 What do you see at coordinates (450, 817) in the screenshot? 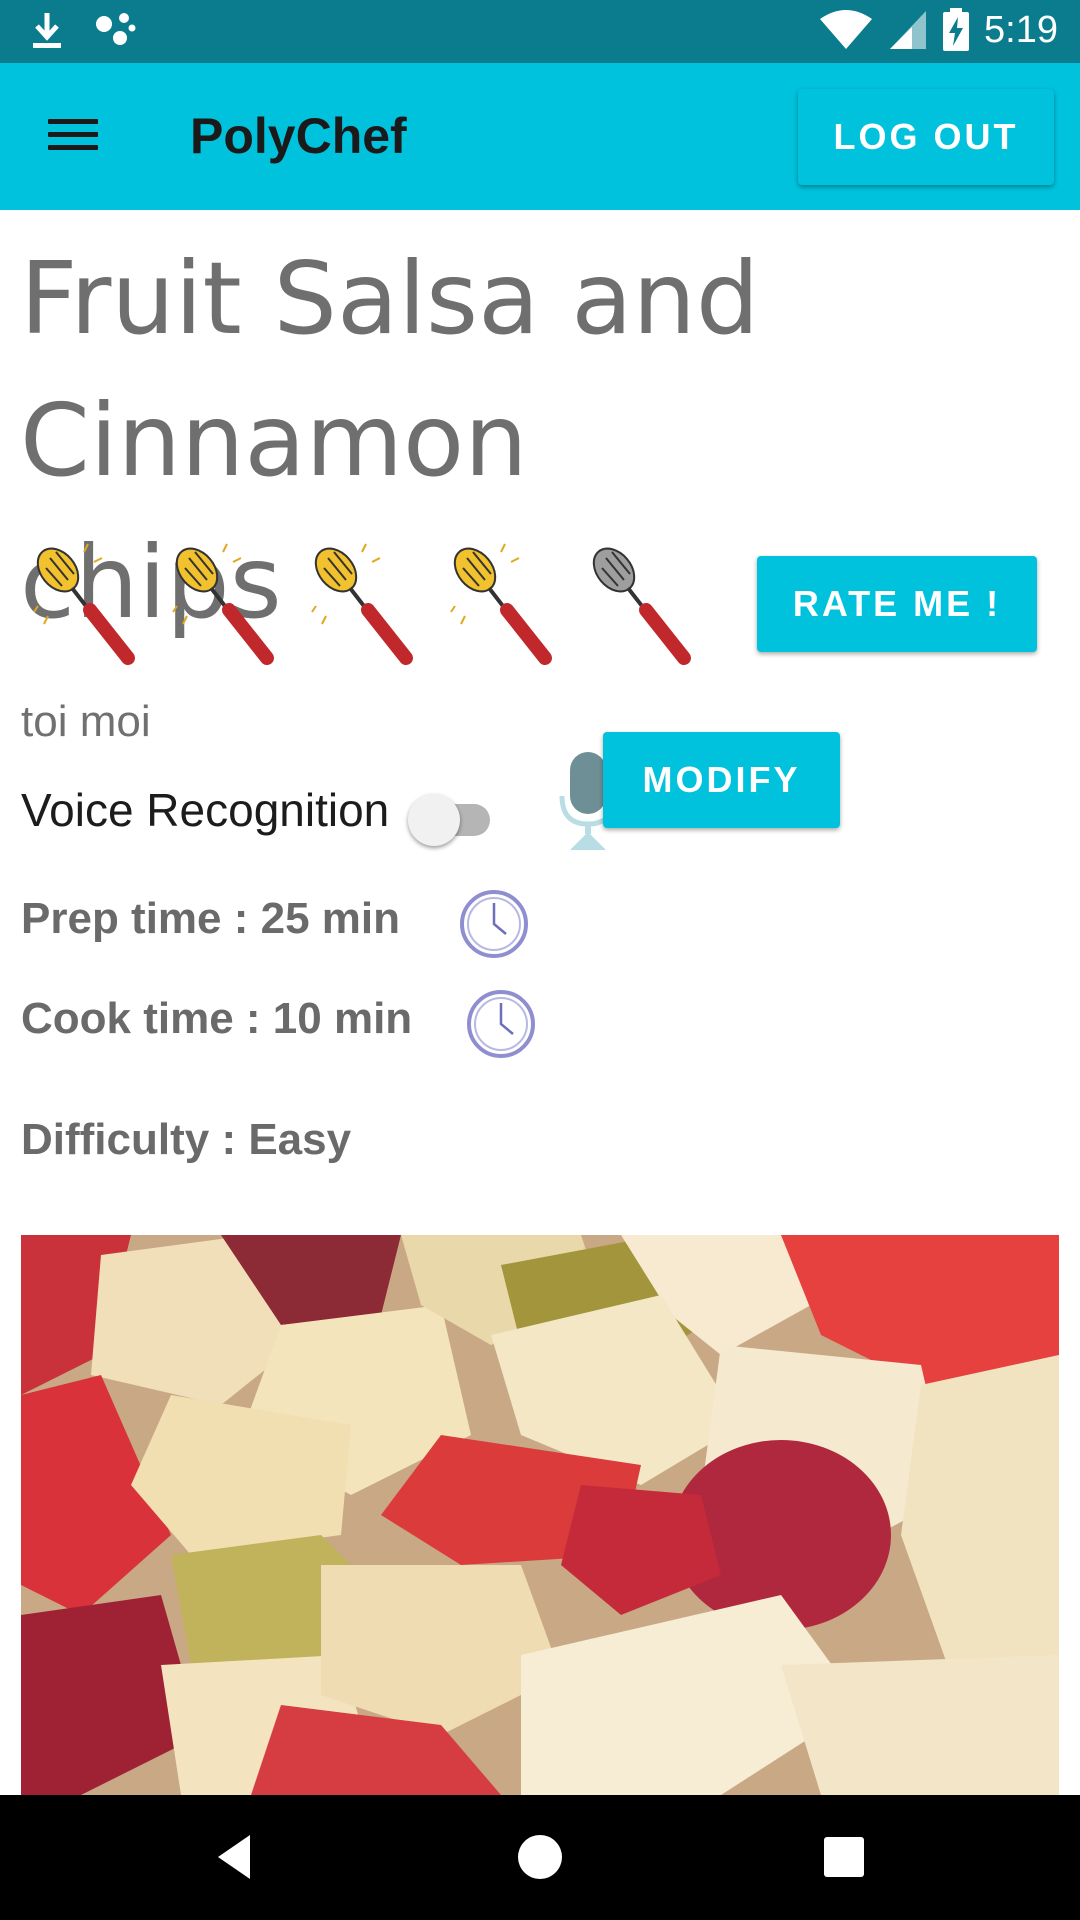
I see `voice-recognition-toggle` at bounding box center [450, 817].